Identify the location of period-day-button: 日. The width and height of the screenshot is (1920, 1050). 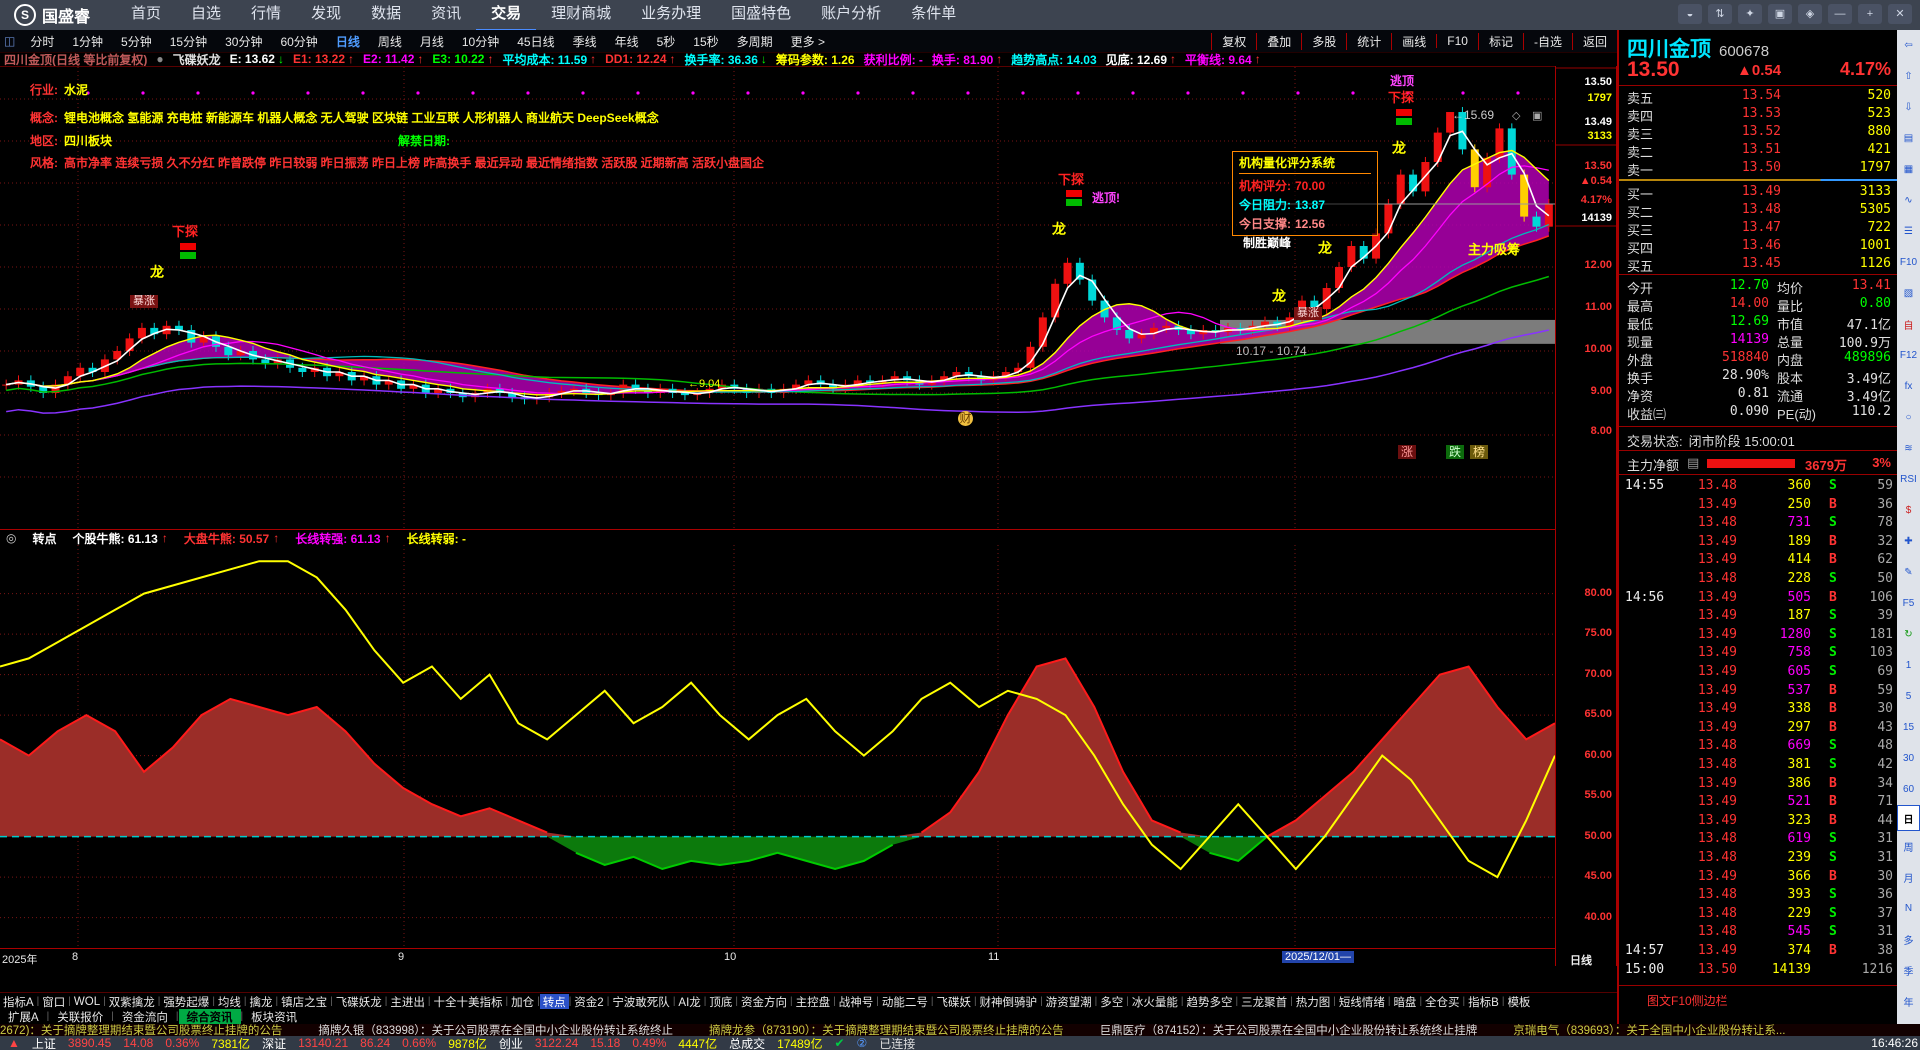
(1908, 818).